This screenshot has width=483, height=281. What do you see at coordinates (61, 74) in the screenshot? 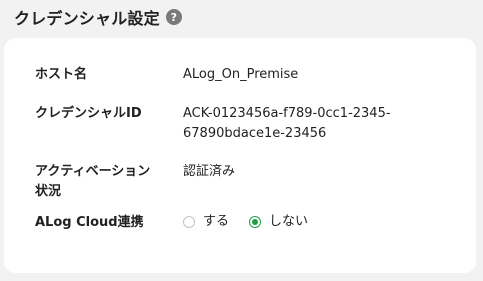
I see `host-label: ホスト名` at bounding box center [61, 74].